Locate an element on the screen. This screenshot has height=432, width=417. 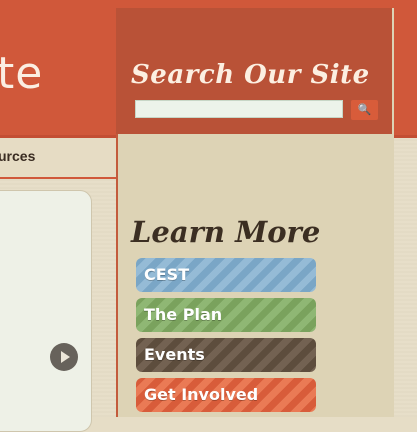
header-right-edge is located at coordinates (404, 67).